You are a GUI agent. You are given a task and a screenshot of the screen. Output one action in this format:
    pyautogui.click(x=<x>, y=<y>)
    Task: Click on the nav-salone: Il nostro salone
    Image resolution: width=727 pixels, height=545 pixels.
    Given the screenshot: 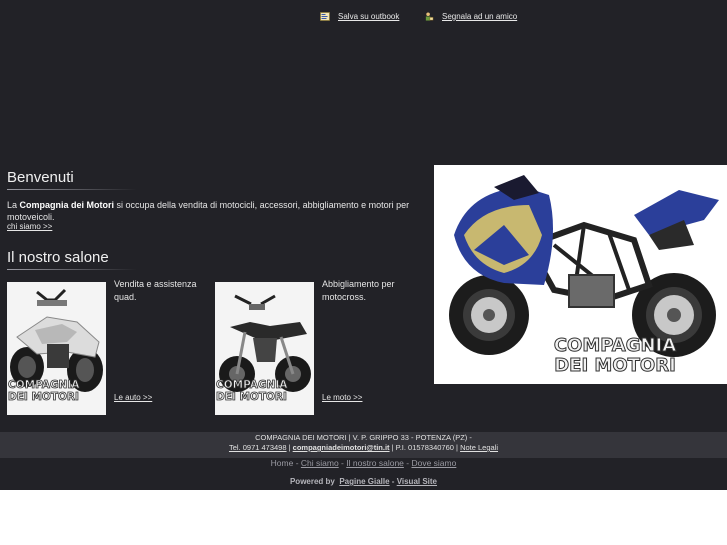 What is the action you would take?
    pyautogui.click(x=375, y=463)
    